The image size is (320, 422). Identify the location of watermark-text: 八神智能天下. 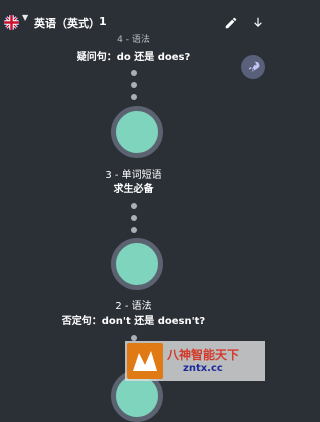
(203, 355).